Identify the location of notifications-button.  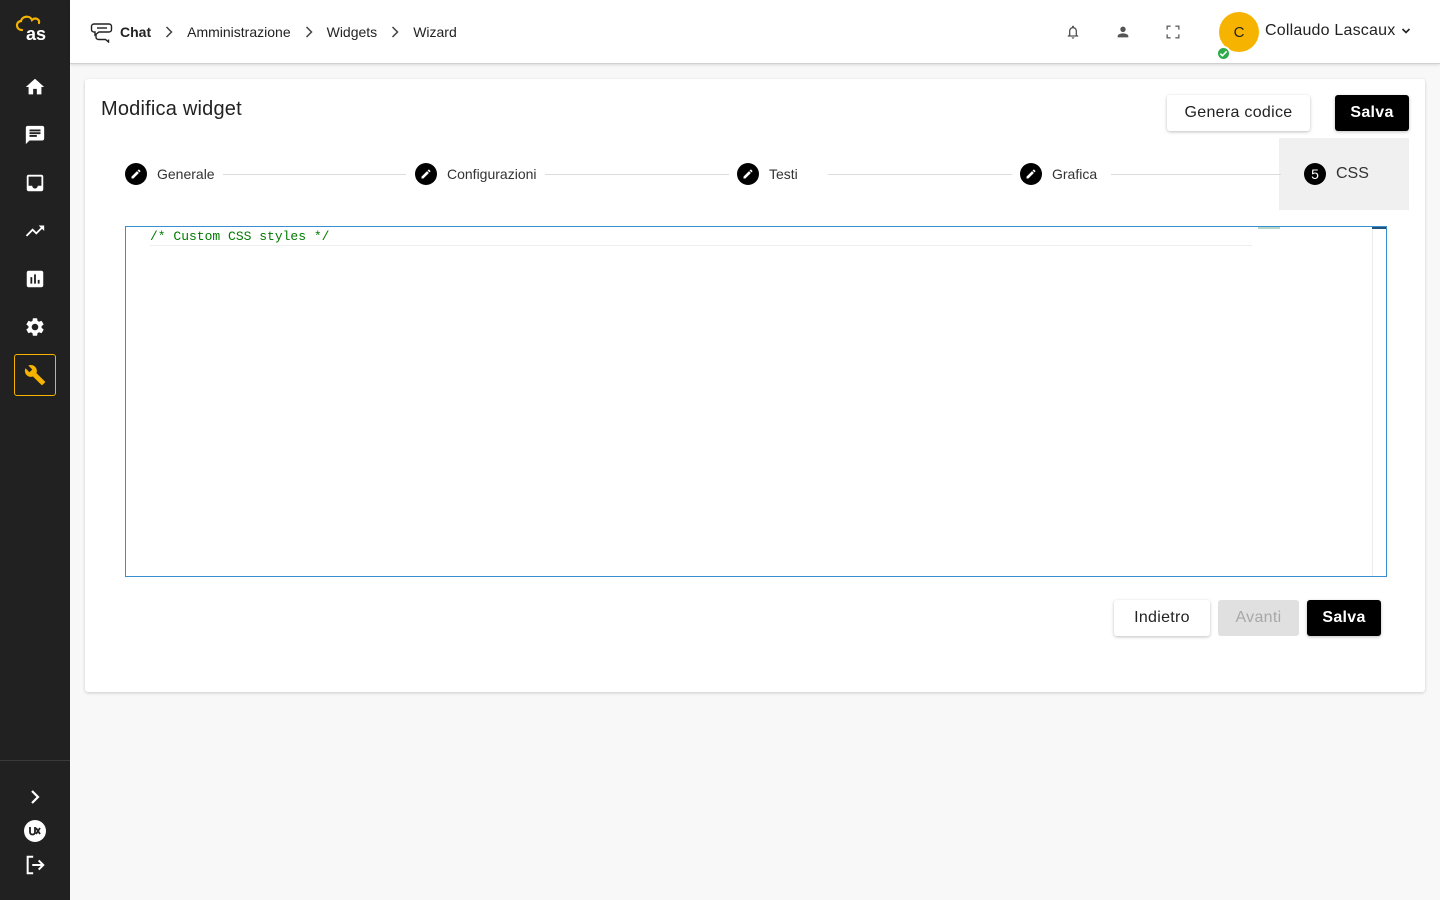
(1073, 32).